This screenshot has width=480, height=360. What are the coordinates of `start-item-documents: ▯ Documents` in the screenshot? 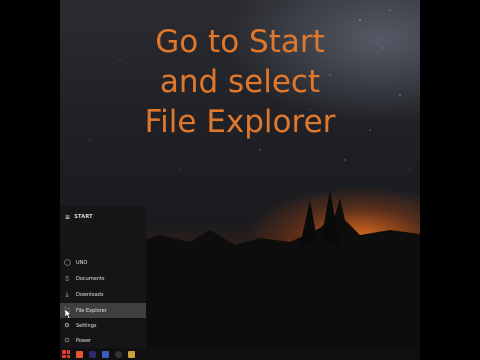 It's located at (103, 278).